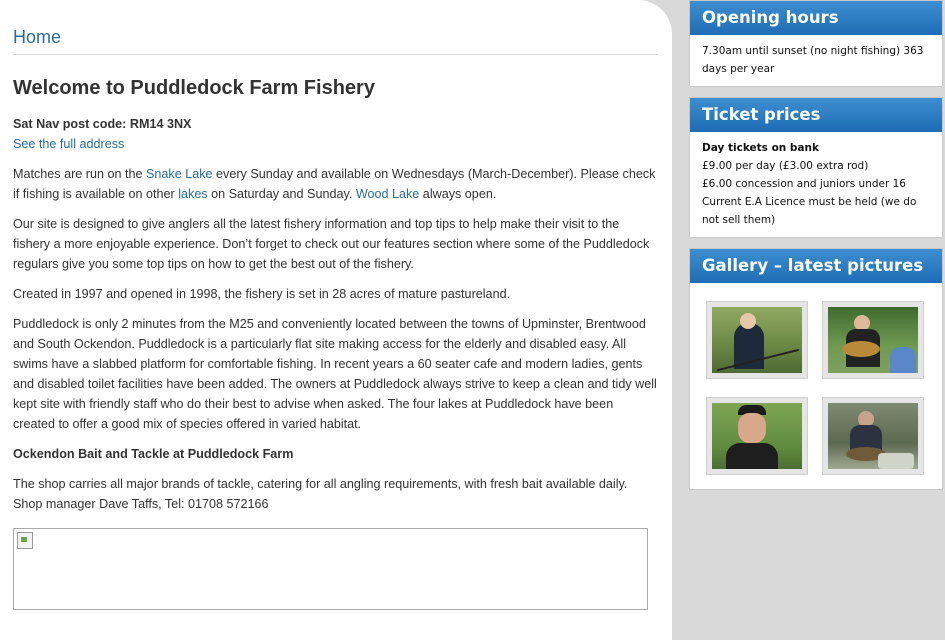 The width and height of the screenshot is (945, 640). I want to click on smiling-angler-photo, so click(757, 436).